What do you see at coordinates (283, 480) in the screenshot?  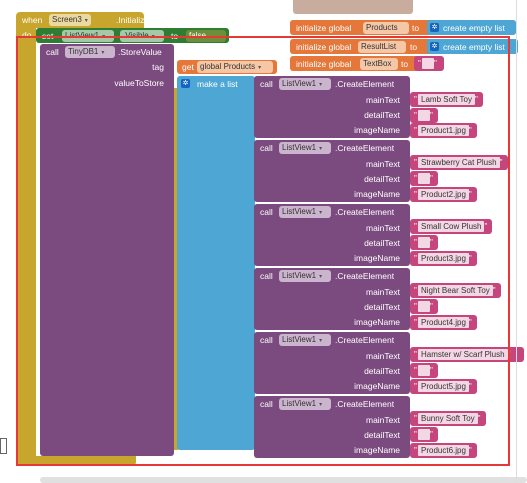 I see `horizontal-scrollbar` at bounding box center [283, 480].